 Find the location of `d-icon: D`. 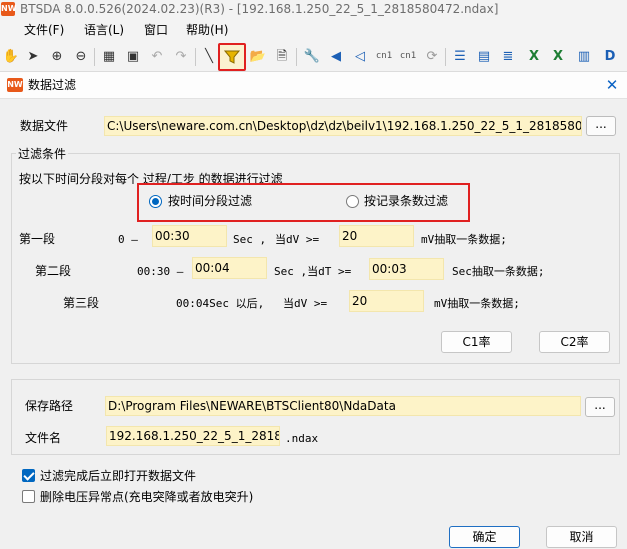

d-icon: D is located at coordinates (610, 56).